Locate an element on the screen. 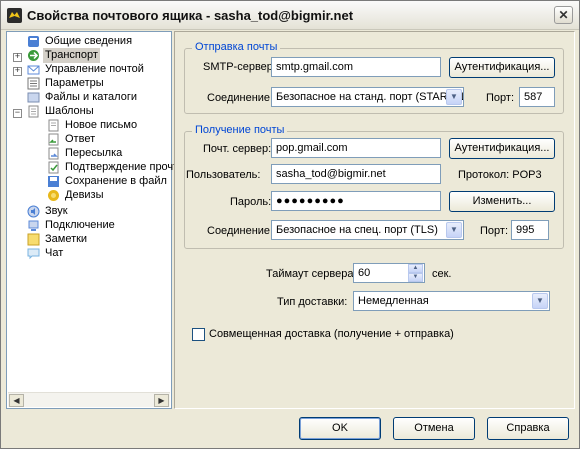 This screenshot has height=449, width=580. delivery-type-value: Немедленная is located at coordinates (393, 301).